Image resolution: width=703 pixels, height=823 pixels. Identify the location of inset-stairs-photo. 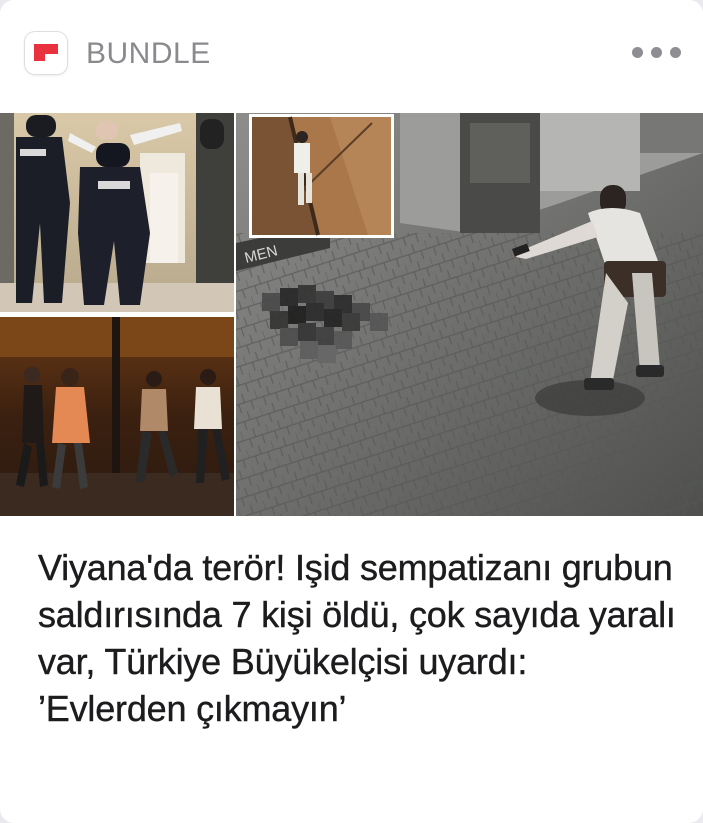
(321, 176).